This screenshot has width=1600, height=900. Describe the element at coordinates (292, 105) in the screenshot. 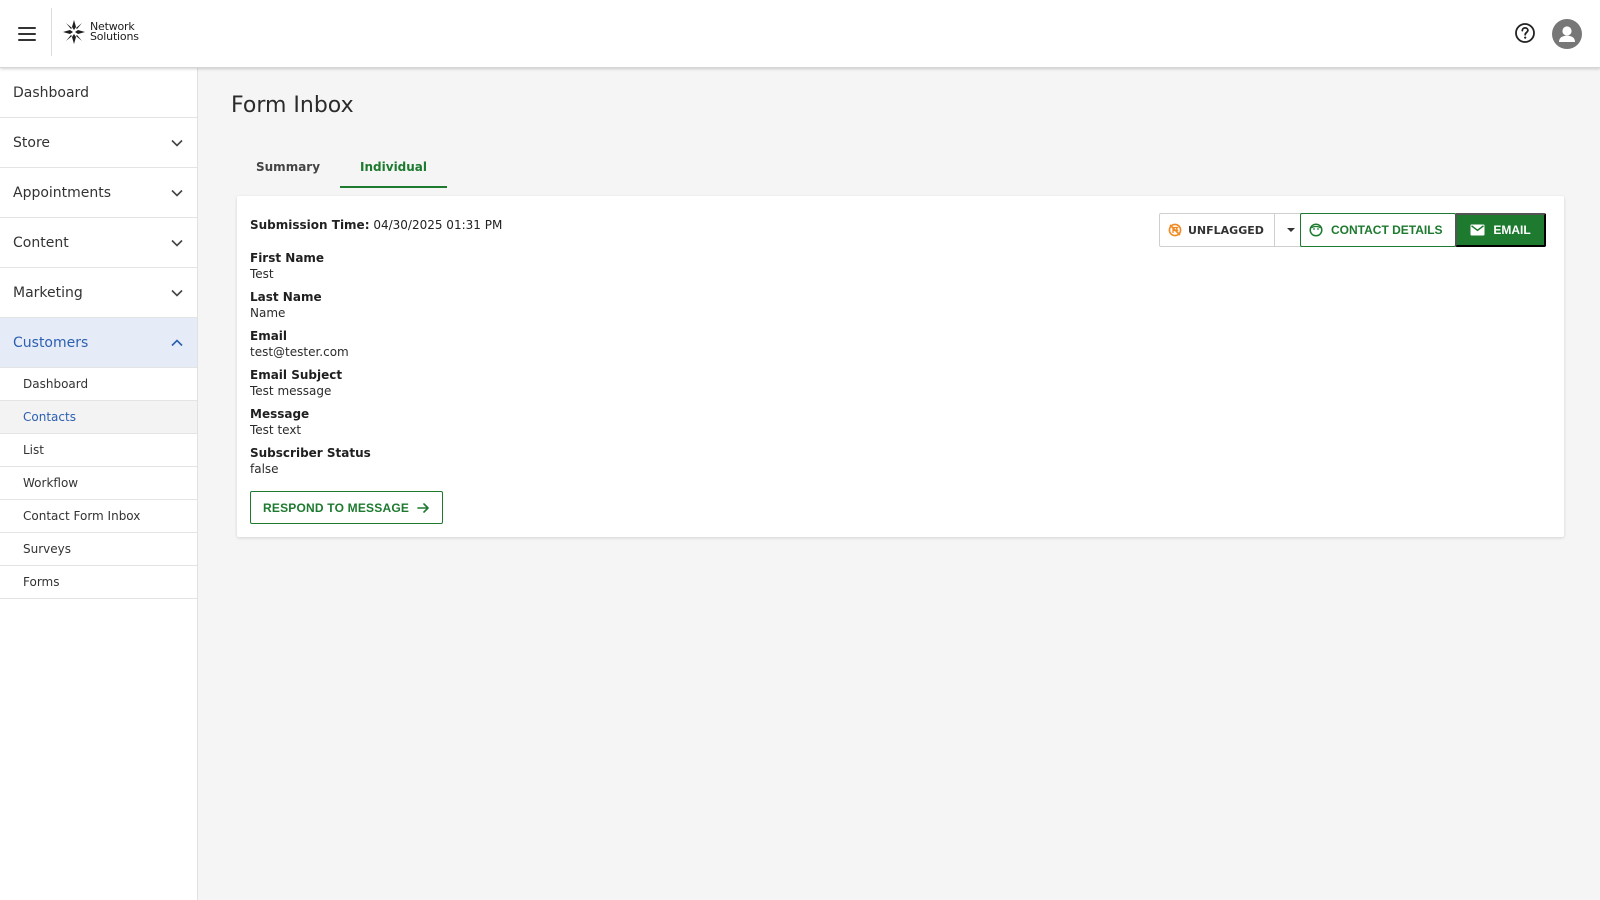

I see `page-title: Form Inbox` at that location.